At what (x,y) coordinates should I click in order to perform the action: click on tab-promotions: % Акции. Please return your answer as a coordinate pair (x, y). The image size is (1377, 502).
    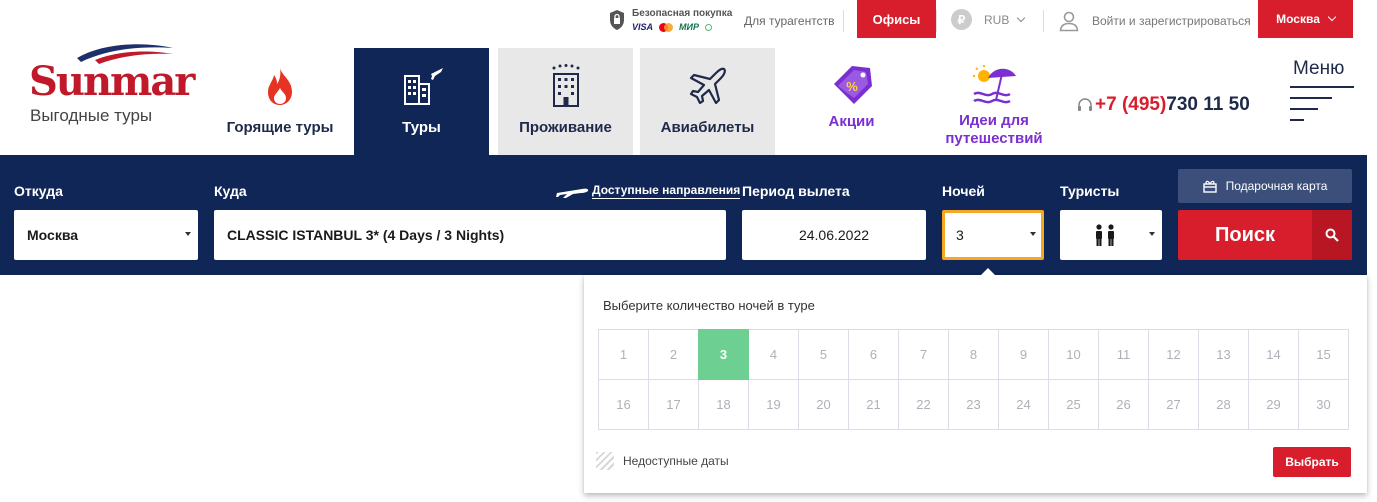
    Looking at the image, I should click on (851, 102).